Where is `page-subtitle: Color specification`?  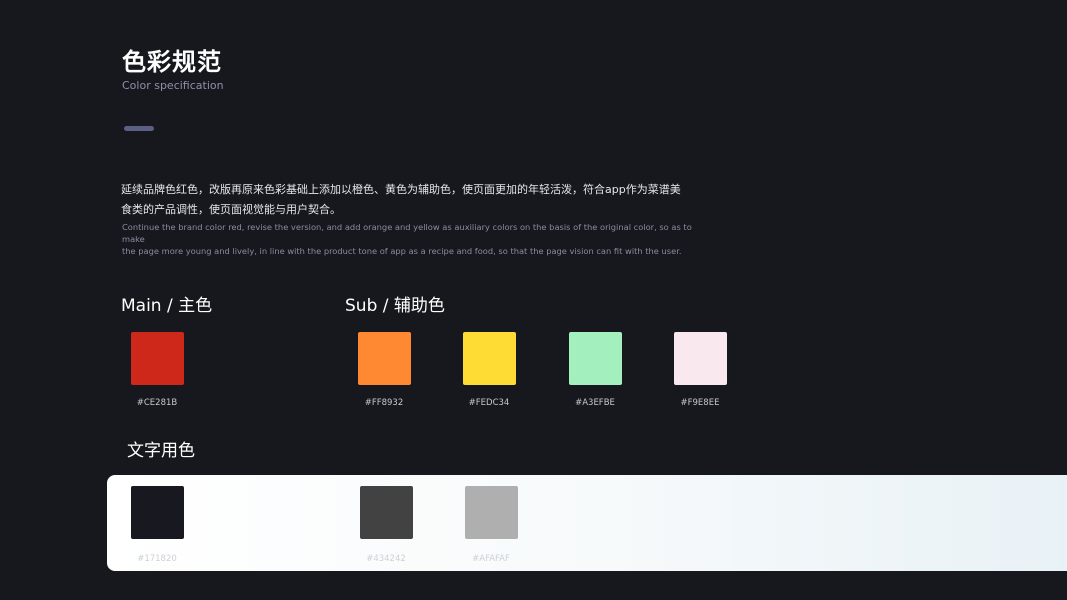
page-subtitle: Color specification is located at coordinates (173, 85).